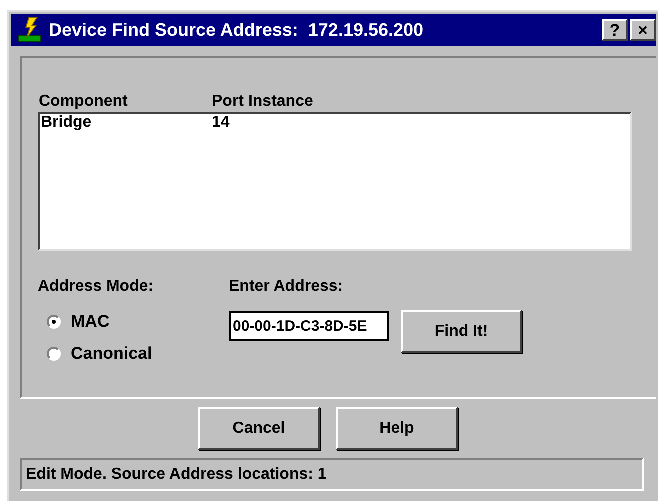 This screenshot has width=658, height=501. What do you see at coordinates (263, 101) in the screenshot?
I see `column-header: Port Instance` at bounding box center [263, 101].